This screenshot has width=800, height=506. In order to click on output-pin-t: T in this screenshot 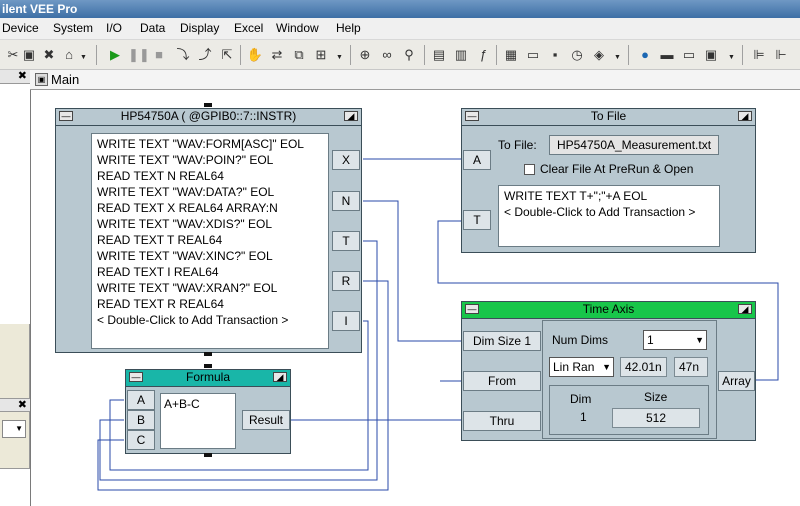, I will do `click(346, 241)`.